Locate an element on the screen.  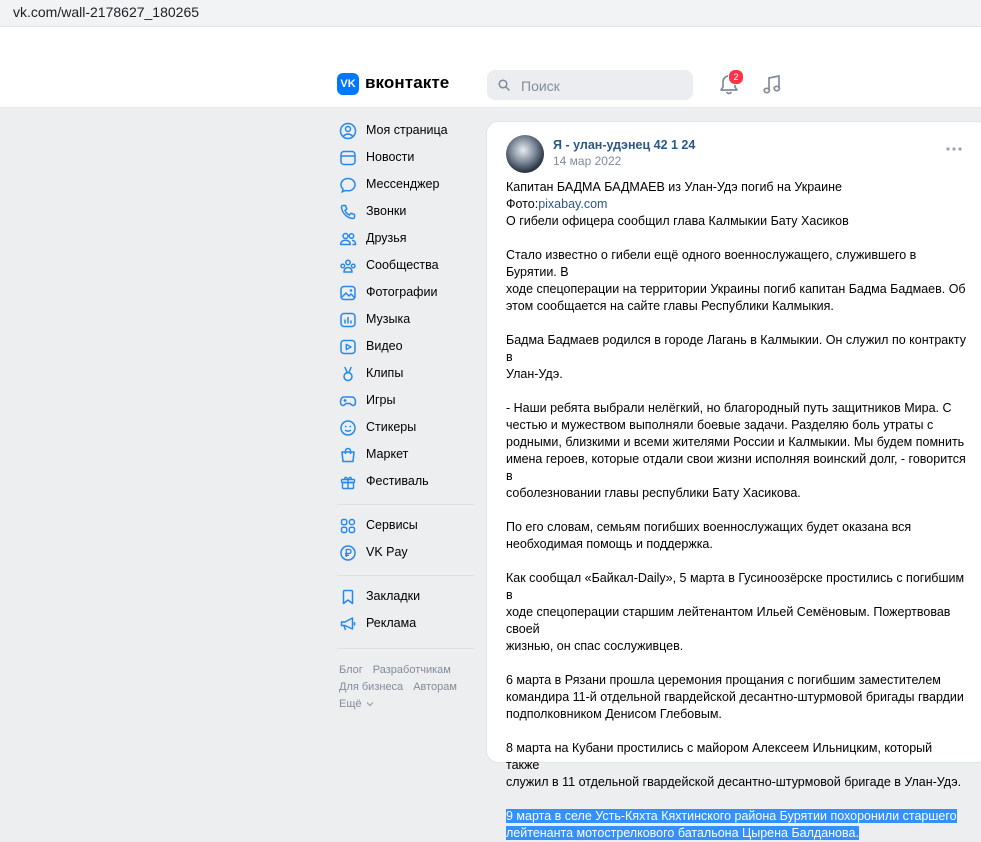
sidebar-item-label: Моя страница is located at coordinates (407, 130).